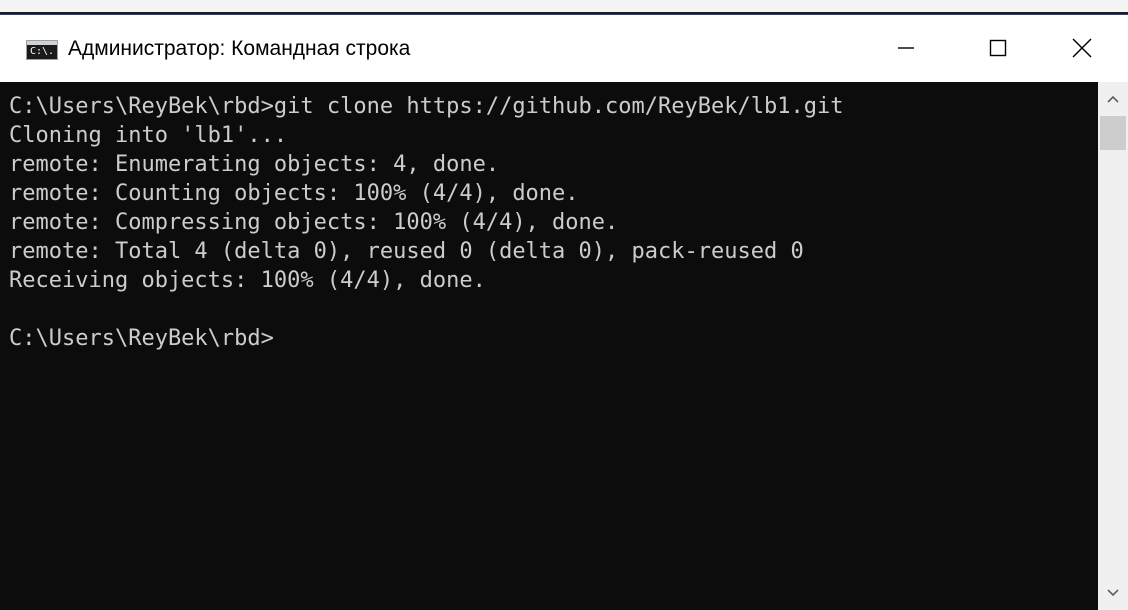  I want to click on close-icon, so click(1082, 48).